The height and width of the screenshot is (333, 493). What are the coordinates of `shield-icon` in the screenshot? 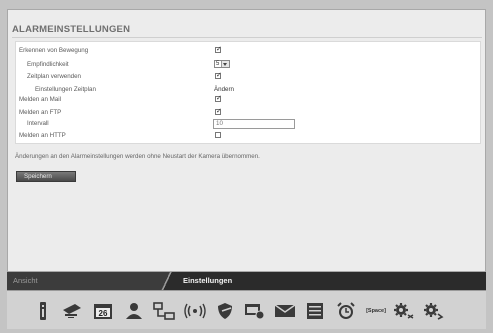 It's located at (225, 311).